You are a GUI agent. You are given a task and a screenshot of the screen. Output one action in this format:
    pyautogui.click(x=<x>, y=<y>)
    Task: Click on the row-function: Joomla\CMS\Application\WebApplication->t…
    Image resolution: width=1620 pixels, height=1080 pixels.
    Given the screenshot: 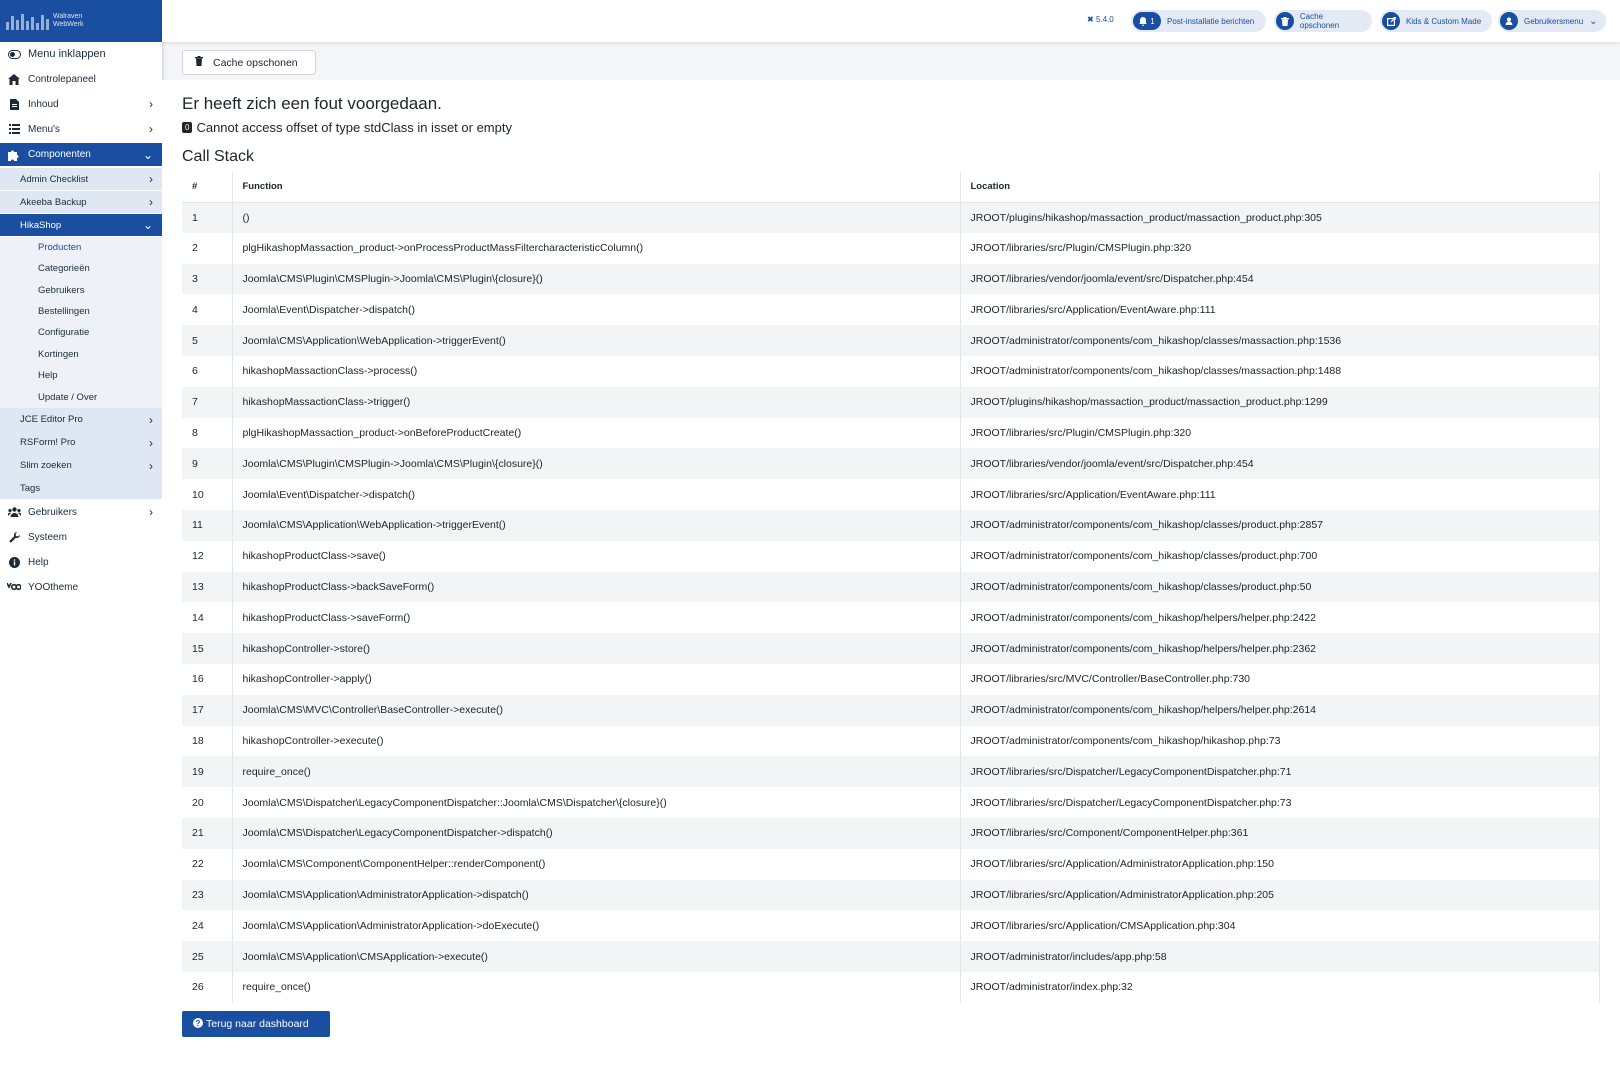 What is the action you would take?
    pyautogui.click(x=596, y=525)
    